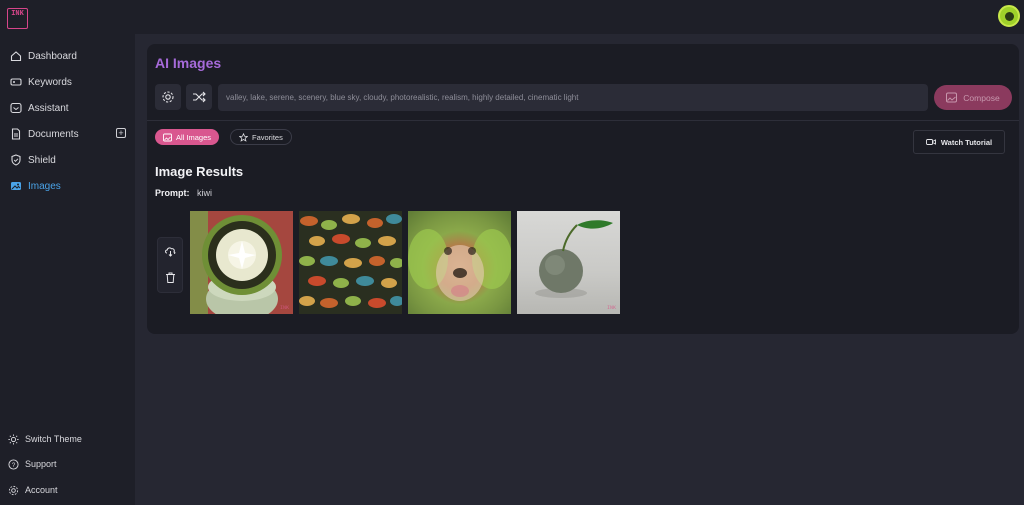 Image resolution: width=1024 pixels, height=505 pixels. What do you see at coordinates (16, 82) in the screenshot?
I see `key-icon` at bounding box center [16, 82].